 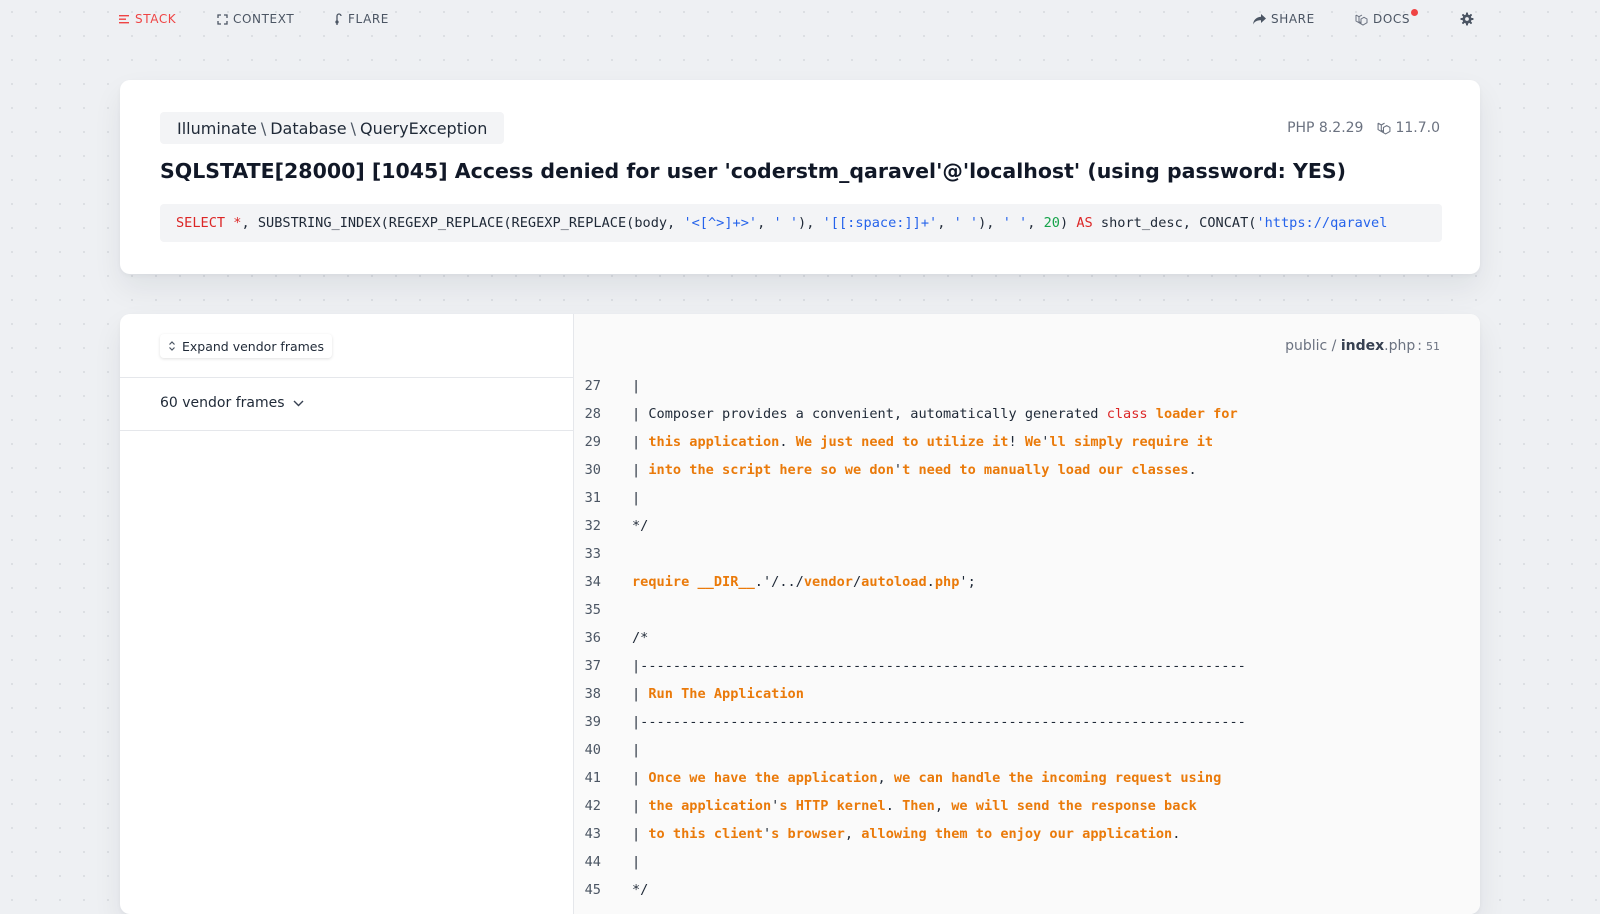 What do you see at coordinates (1027, 750) in the screenshot?
I see `code-line: 40 |` at bounding box center [1027, 750].